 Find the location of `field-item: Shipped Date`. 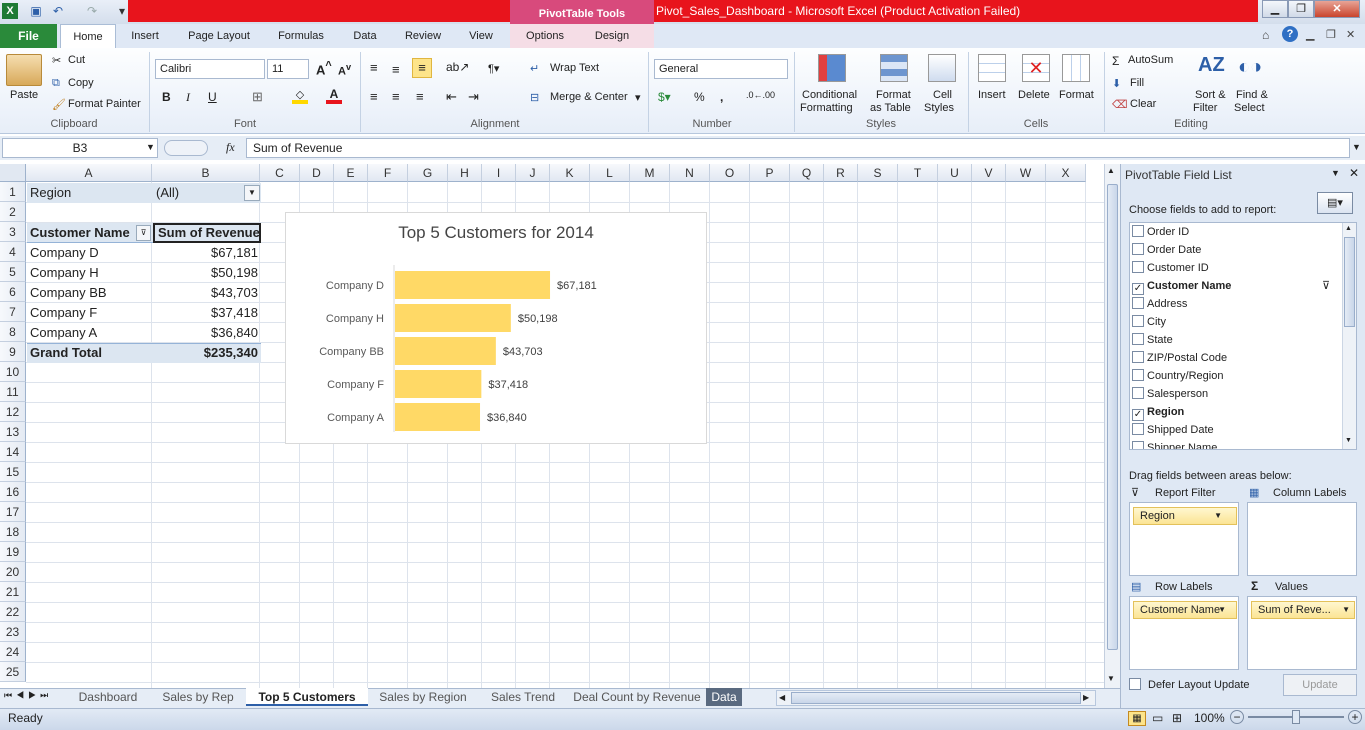

field-item: Shipped Date is located at coordinates (1173, 430).